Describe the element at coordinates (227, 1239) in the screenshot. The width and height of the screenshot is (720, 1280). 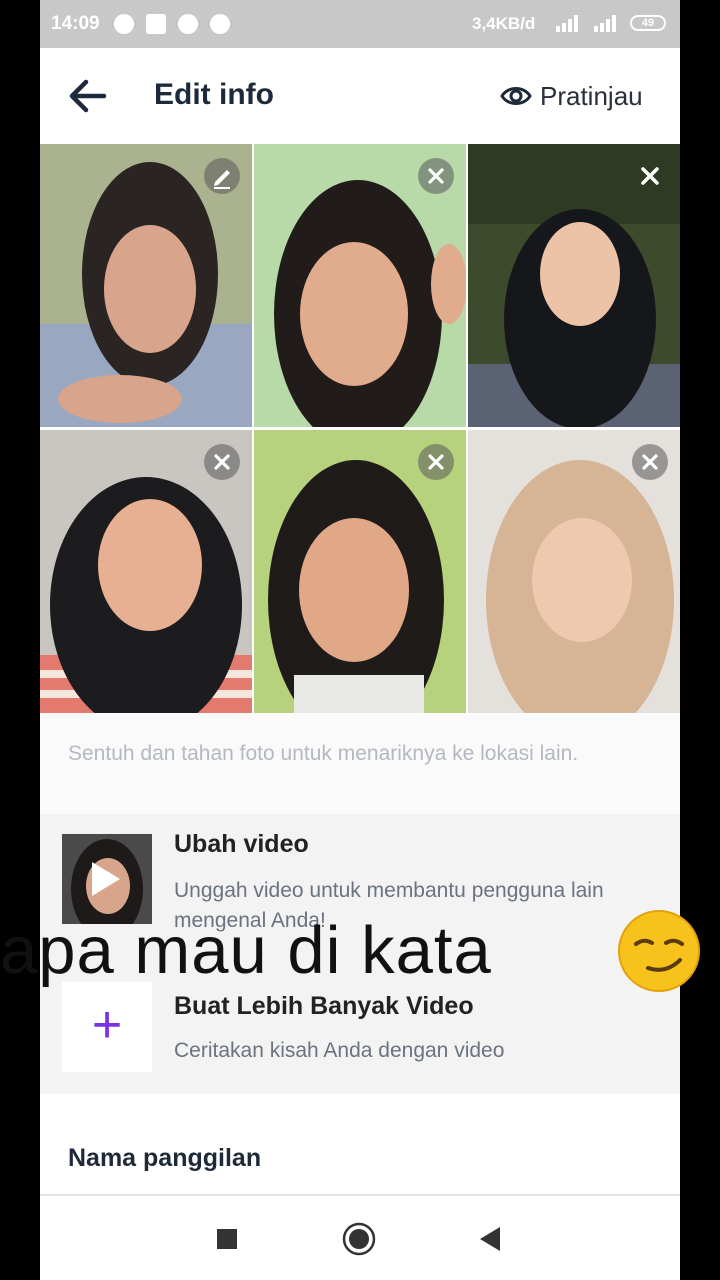
I see `recents-icon` at that location.